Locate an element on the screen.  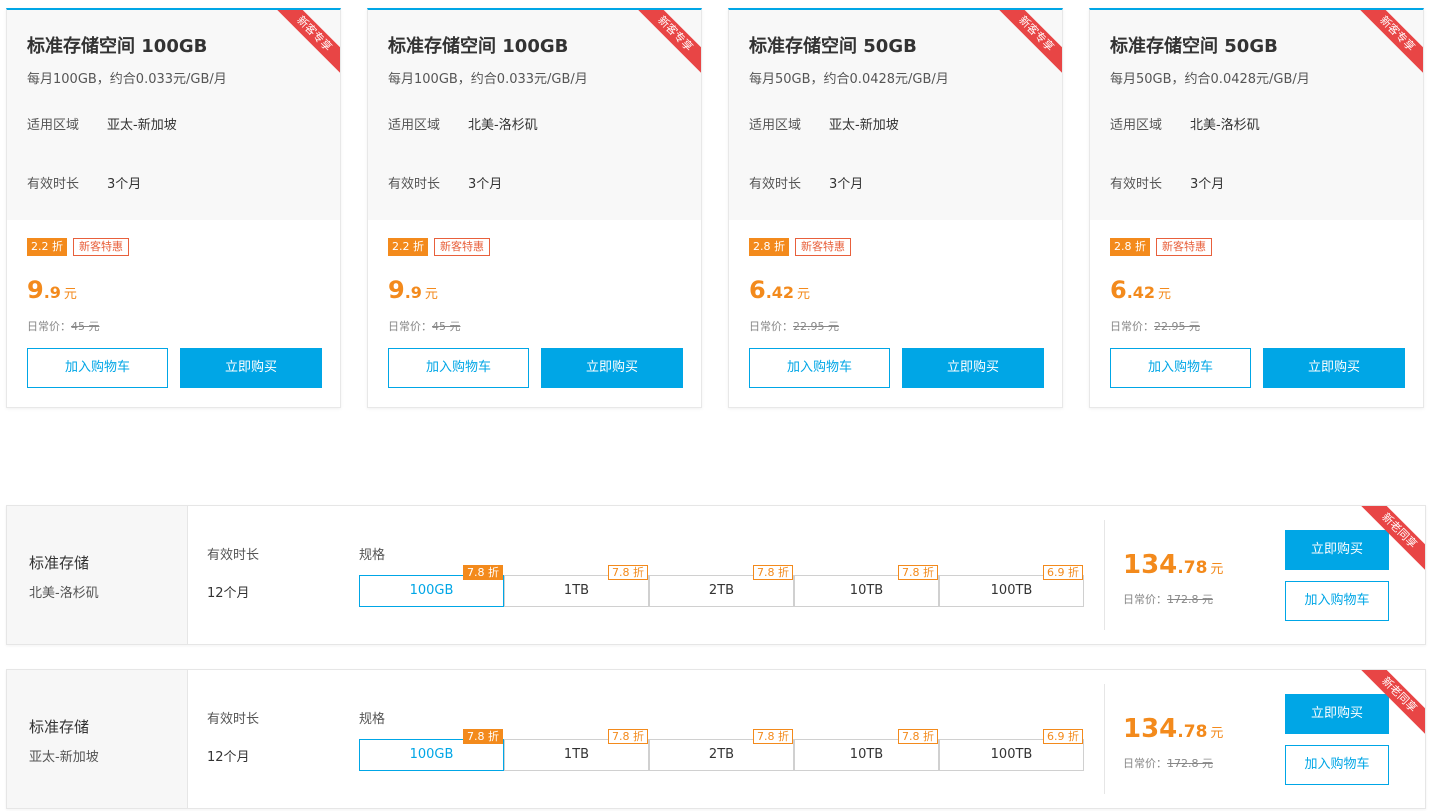
original-price-value: 45 元 is located at coordinates (85, 326).